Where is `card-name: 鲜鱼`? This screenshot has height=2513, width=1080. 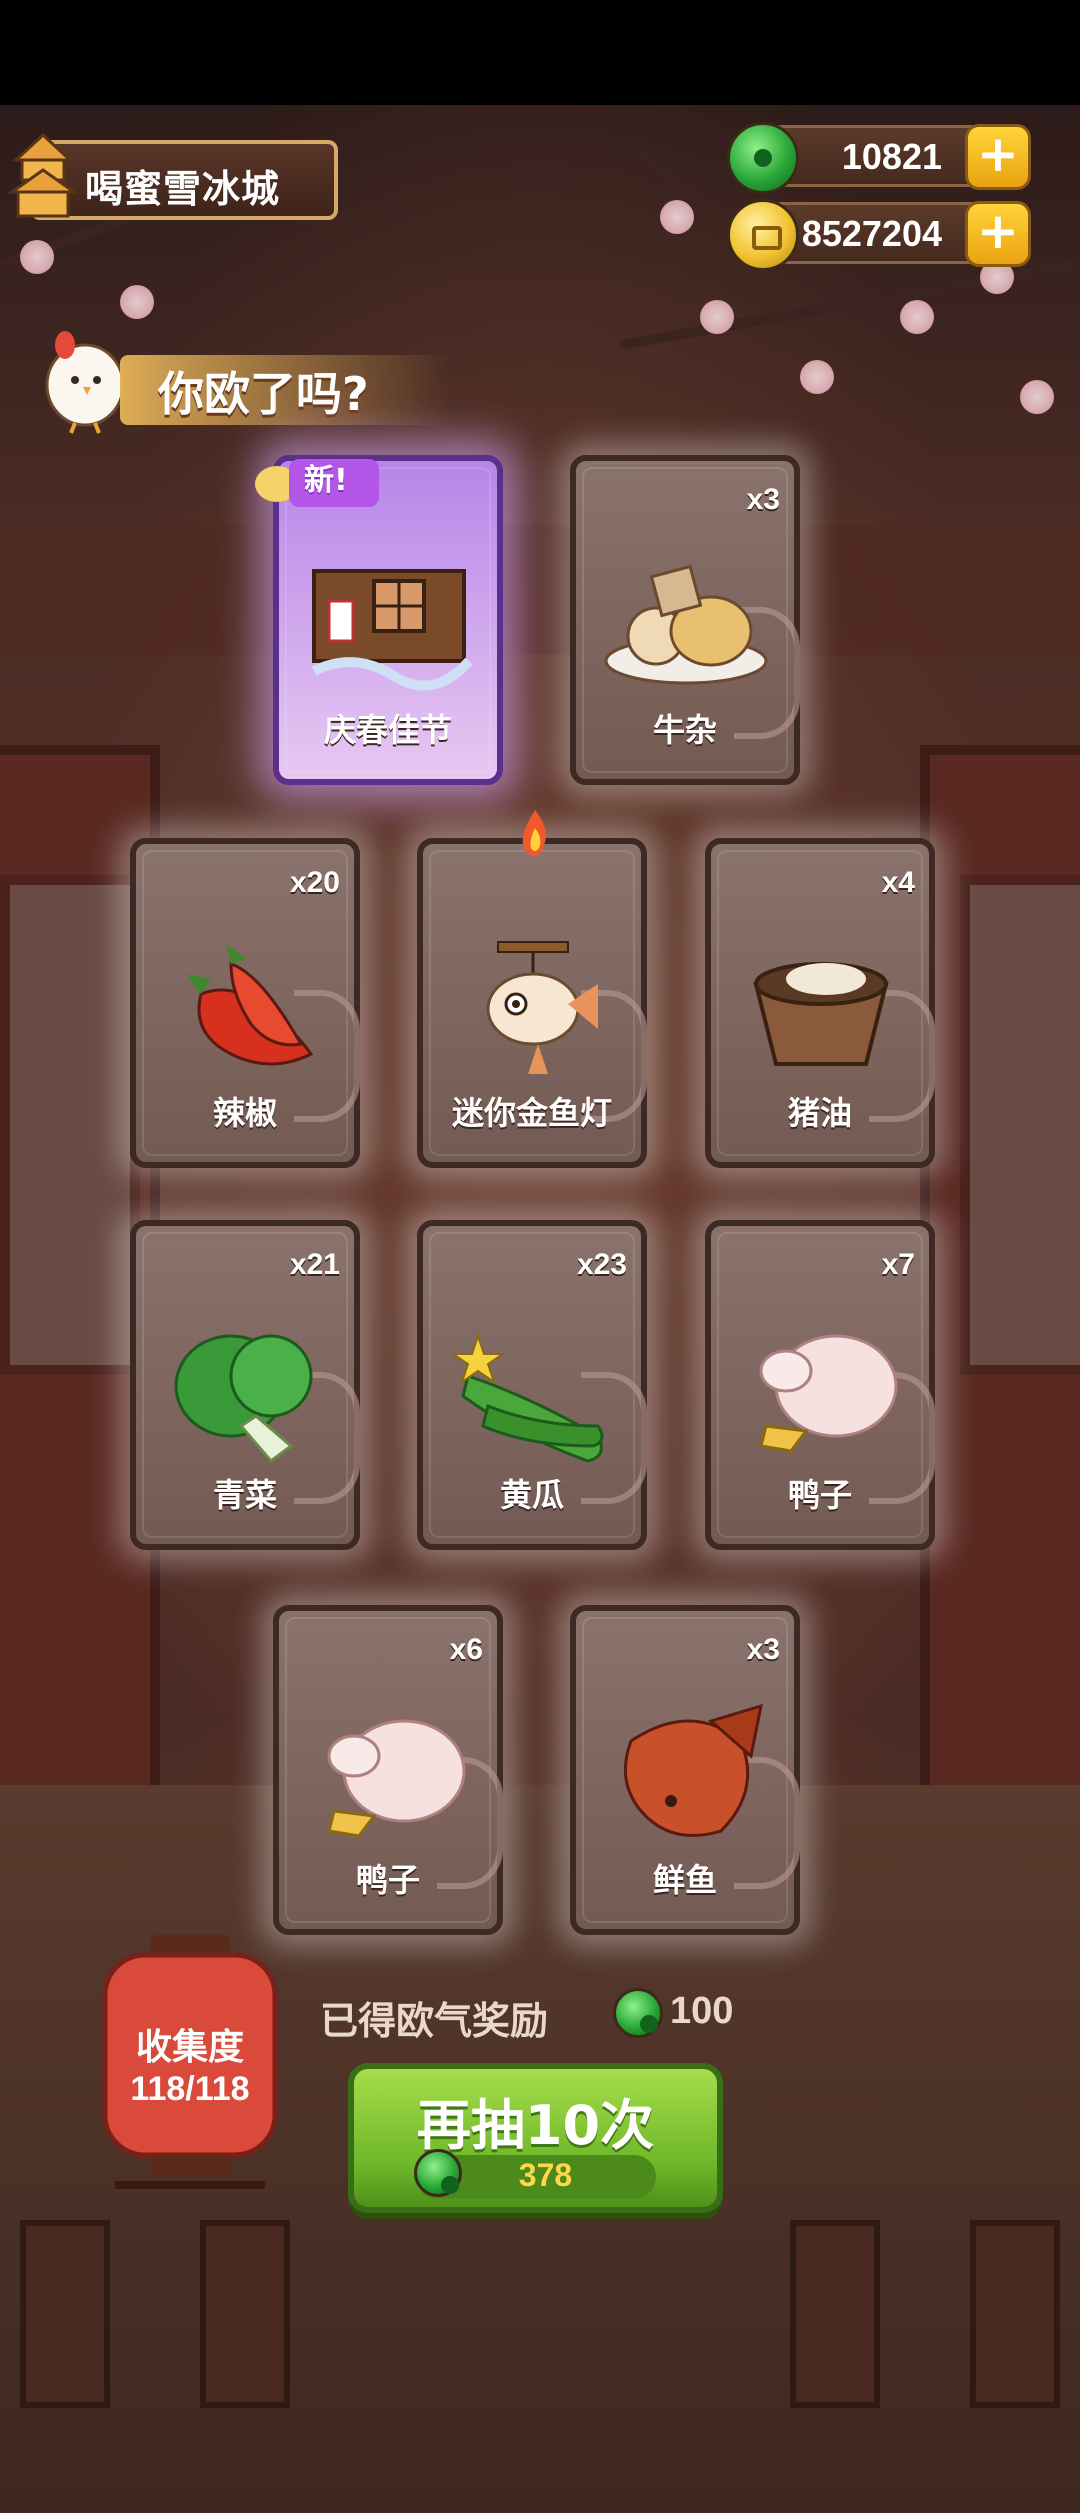 card-name: 鲜鱼 is located at coordinates (684, 1880).